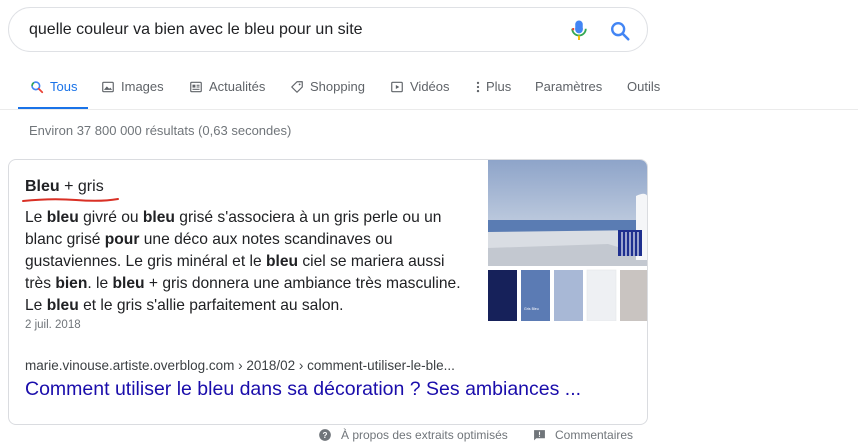 The width and height of the screenshot is (858, 442). I want to click on tab-parametres: Paramètres, so click(568, 88).